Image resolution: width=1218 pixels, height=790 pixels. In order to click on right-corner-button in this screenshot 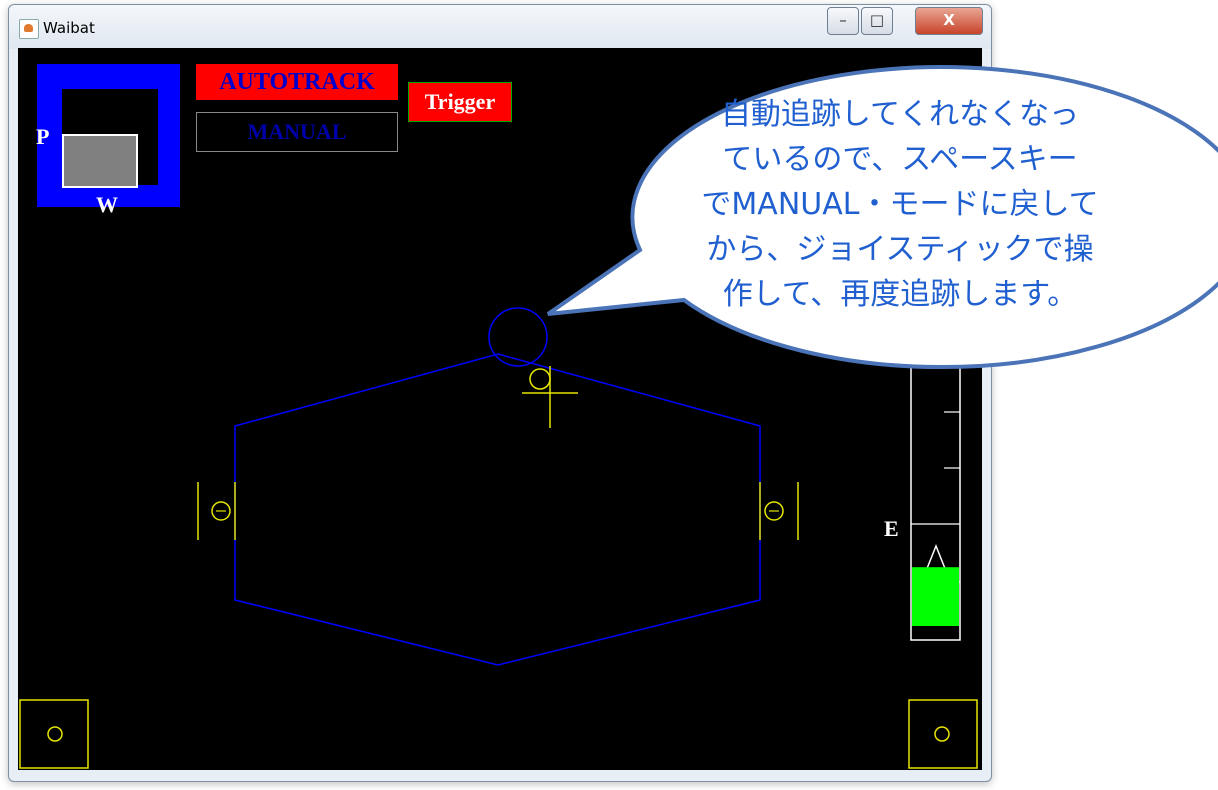, I will do `click(943, 734)`.